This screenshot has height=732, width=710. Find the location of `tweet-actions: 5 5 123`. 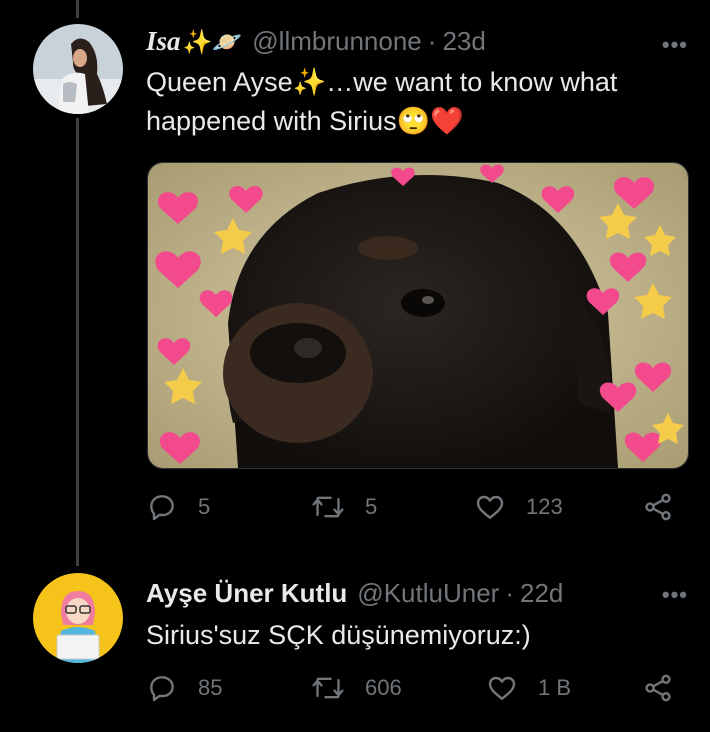

tweet-actions: 5 5 123 is located at coordinates (420, 511).